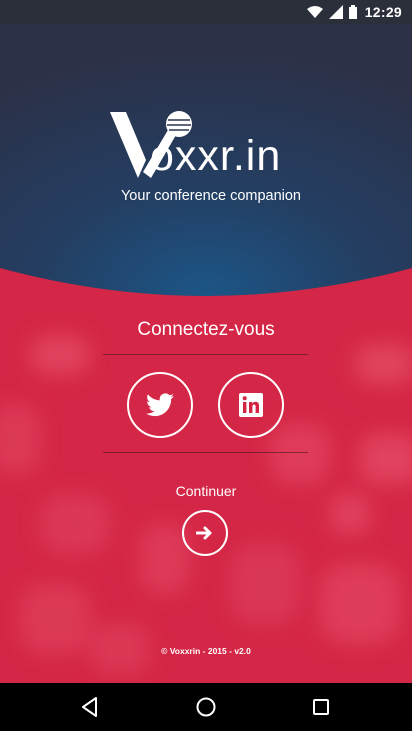  Describe the element at coordinates (321, 707) in the screenshot. I see `recent-apps-icon` at that location.